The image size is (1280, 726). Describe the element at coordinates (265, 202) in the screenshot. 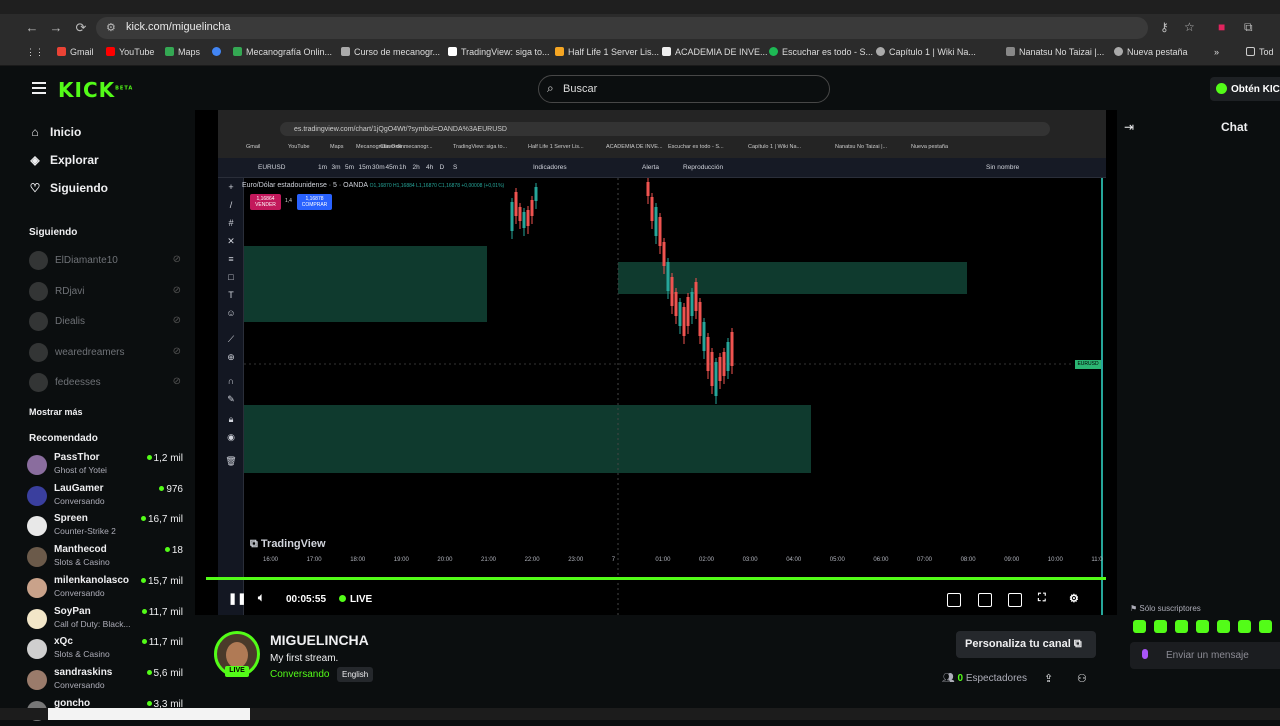

I see `tv-sell-button: 1,16864 VENDER` at that location.